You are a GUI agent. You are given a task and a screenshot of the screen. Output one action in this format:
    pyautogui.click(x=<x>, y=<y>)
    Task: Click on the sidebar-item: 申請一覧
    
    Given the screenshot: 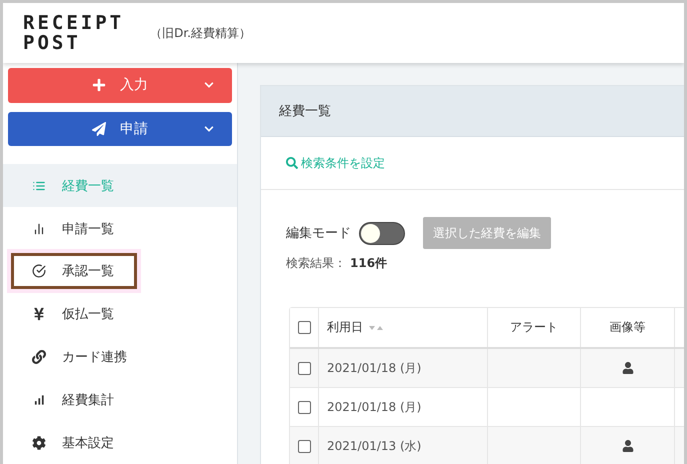 What is the action you would take?
    pyautogui.click(x=120, y=228)
    